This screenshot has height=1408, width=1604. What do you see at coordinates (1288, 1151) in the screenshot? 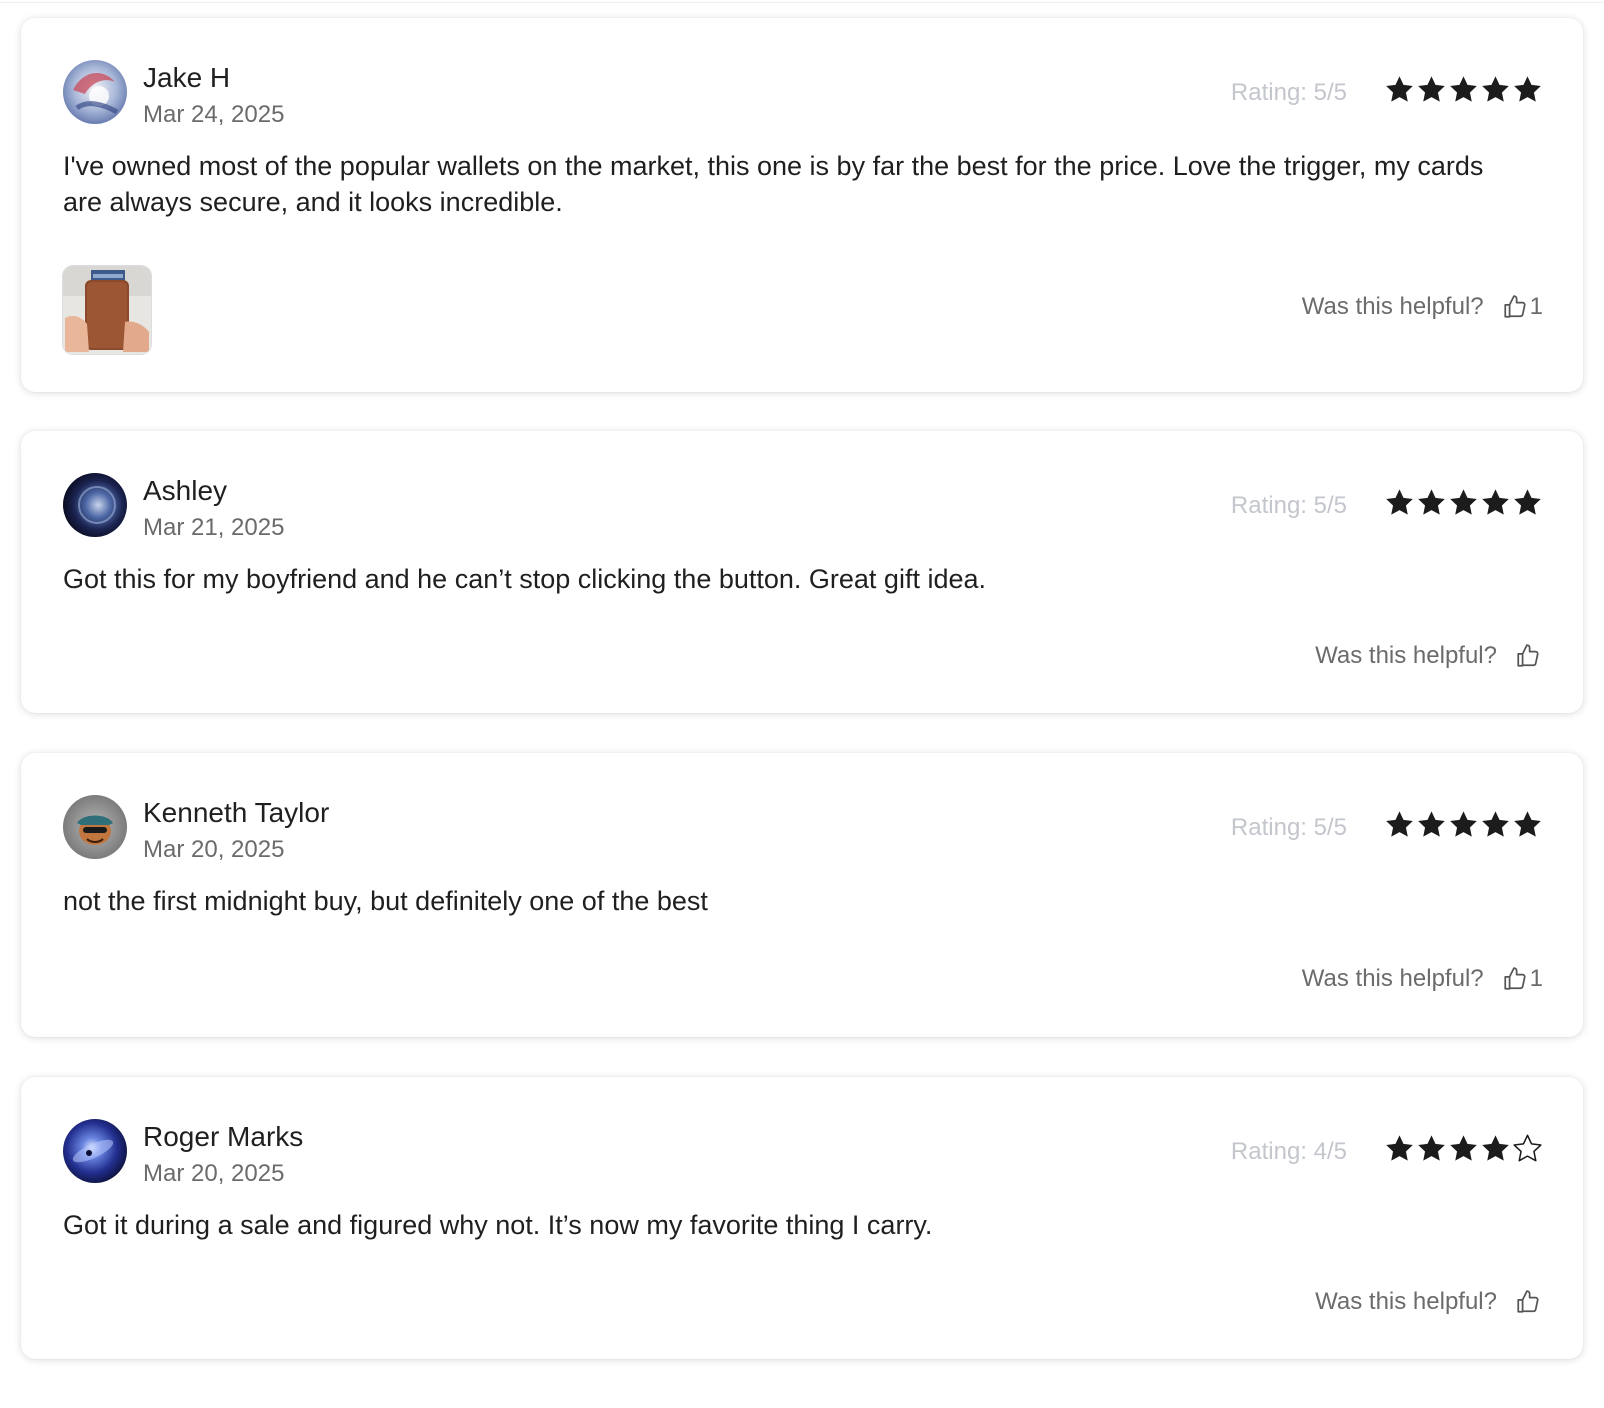
I see `rating-label: Rating: 4/5` at bounding box center [1288, 1151].